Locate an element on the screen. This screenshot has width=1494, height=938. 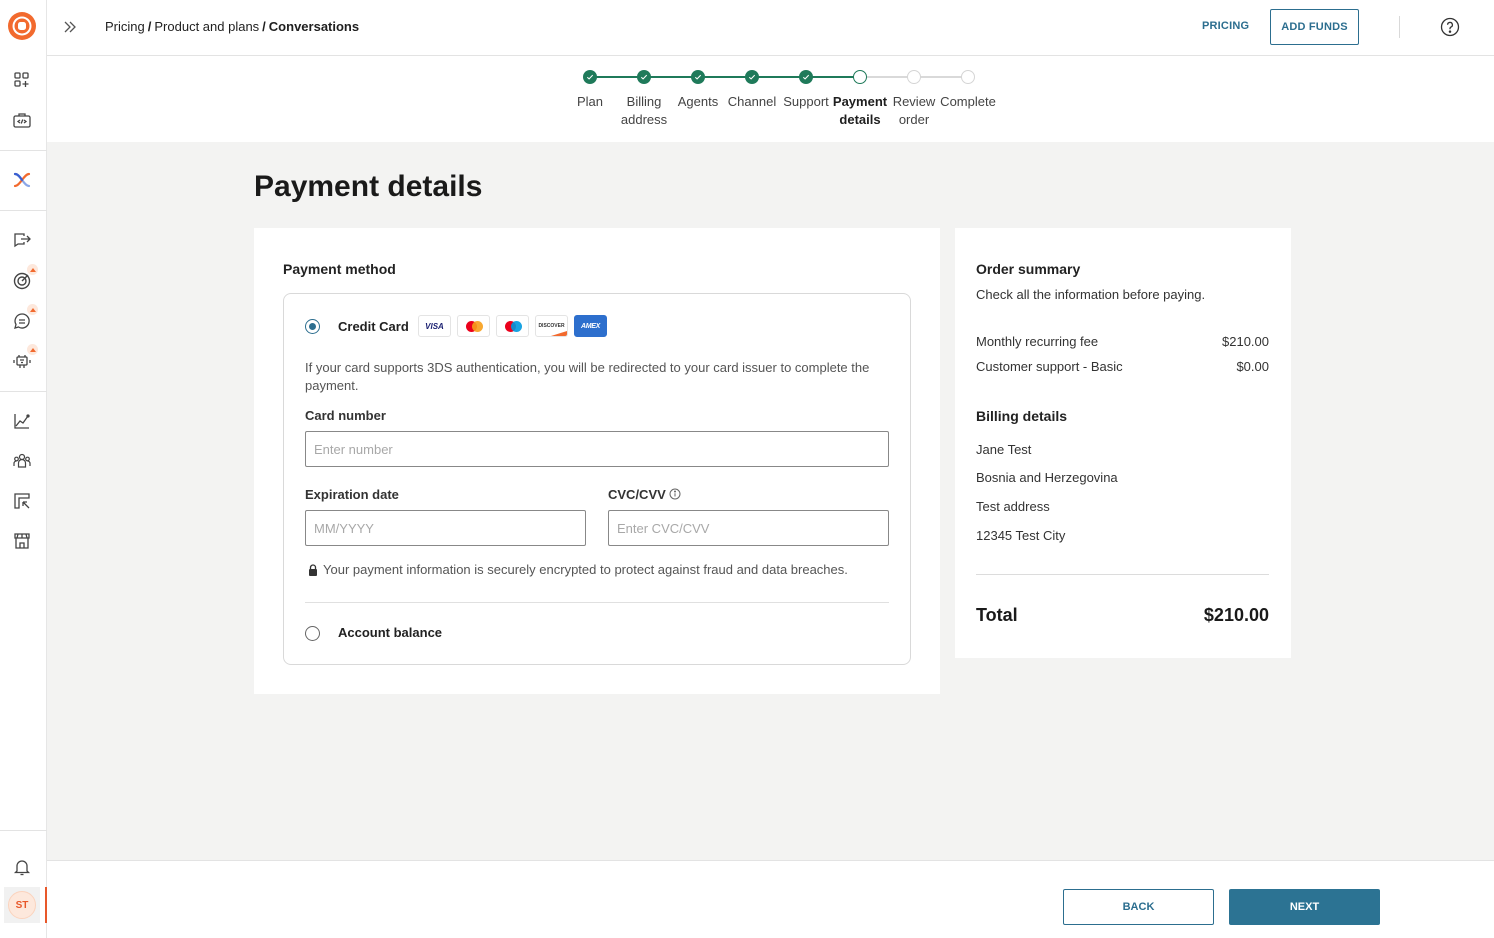
credit-card-radio is located at coordinates (312, 326).